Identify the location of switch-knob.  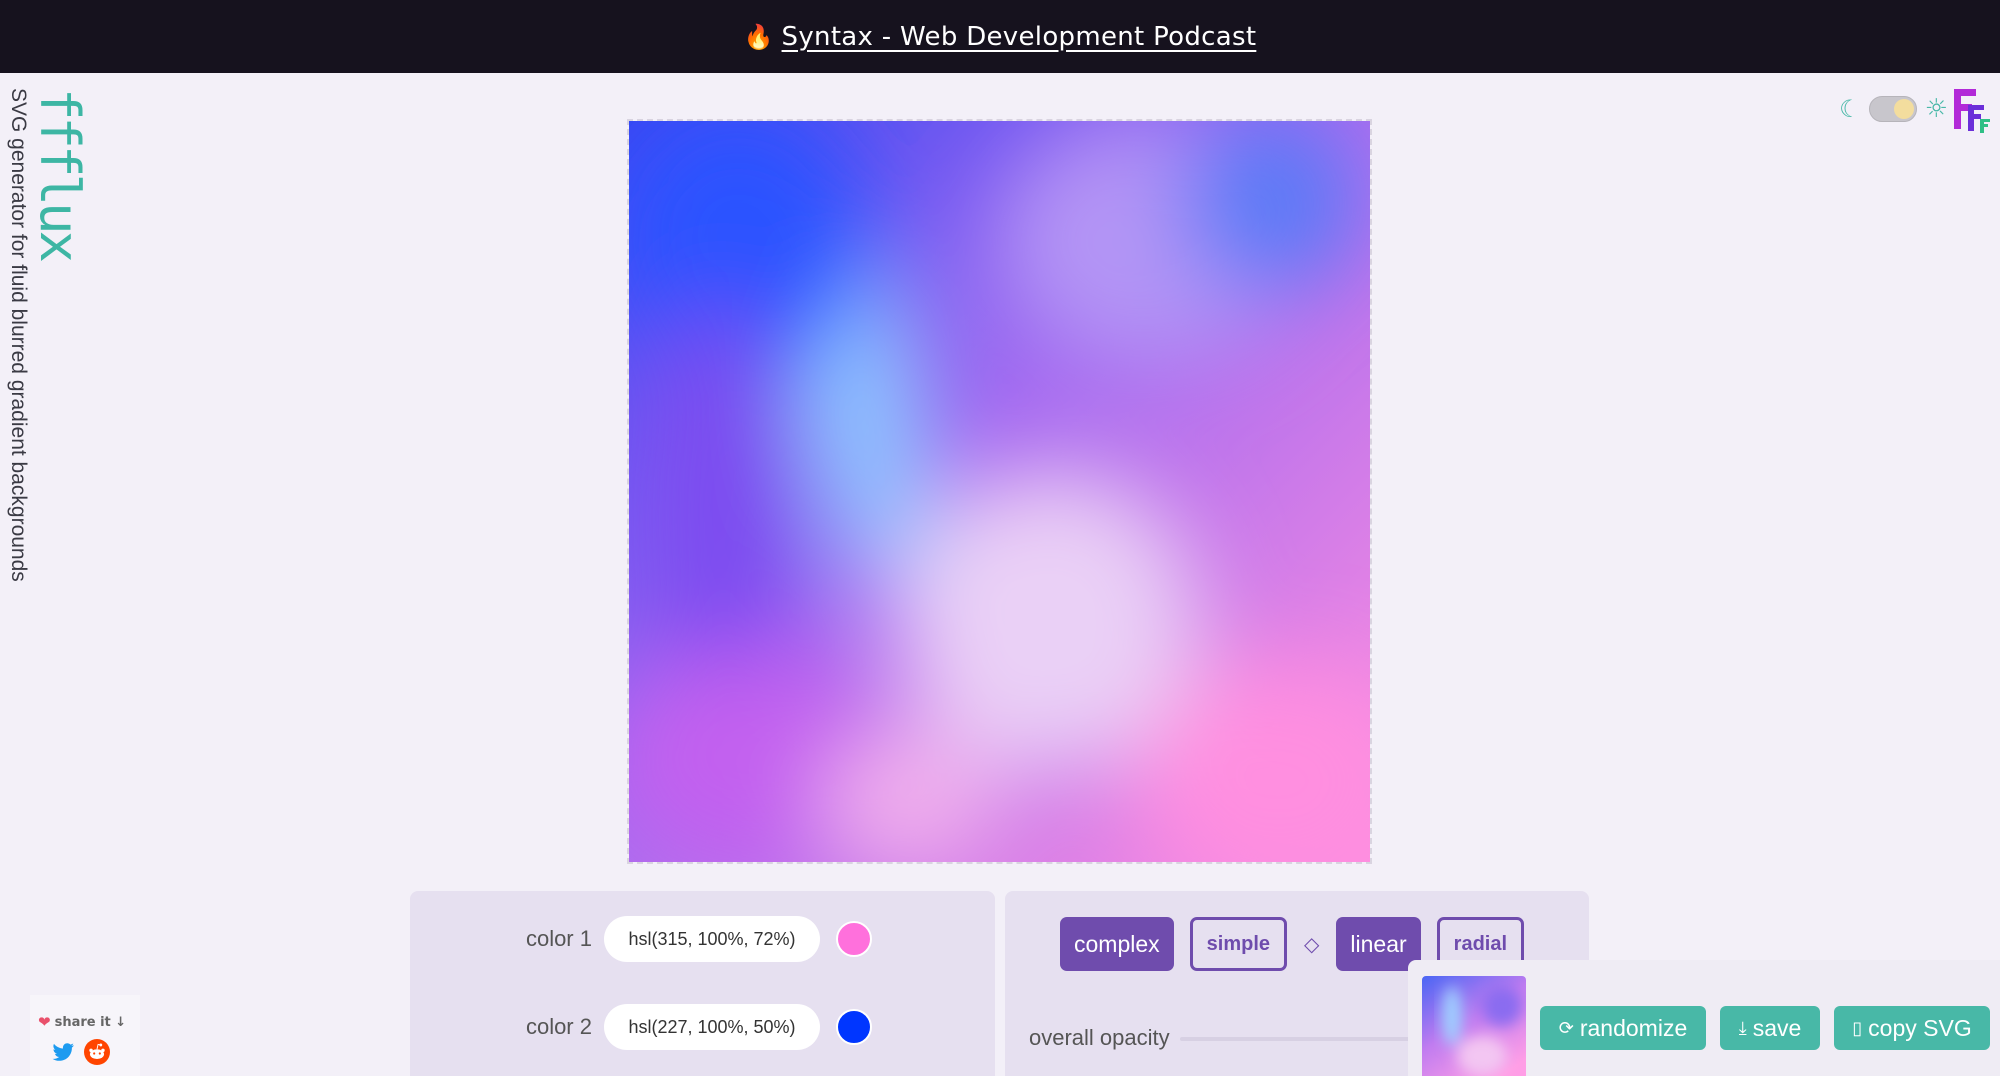
(1903, 109).